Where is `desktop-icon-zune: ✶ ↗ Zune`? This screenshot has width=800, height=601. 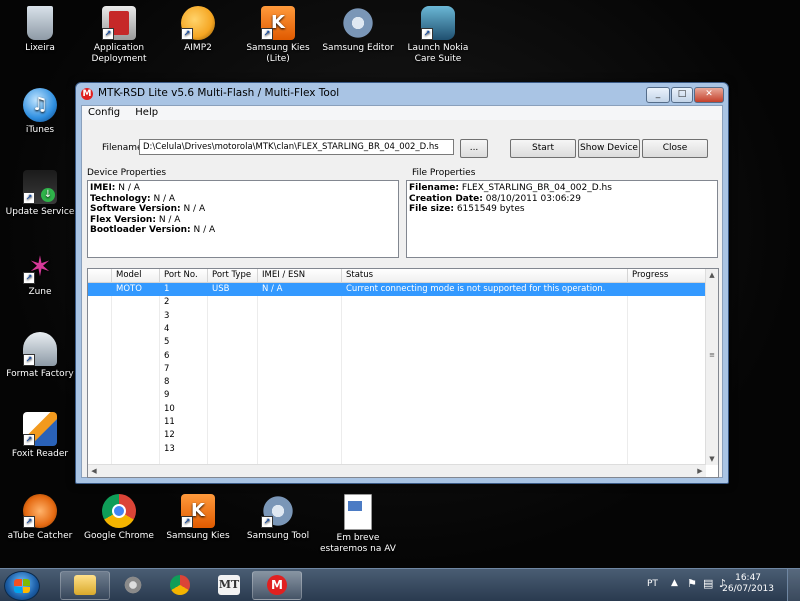
desktop-icon-zune: ✶ ↗ Zune is located at coordinates (40, 274).